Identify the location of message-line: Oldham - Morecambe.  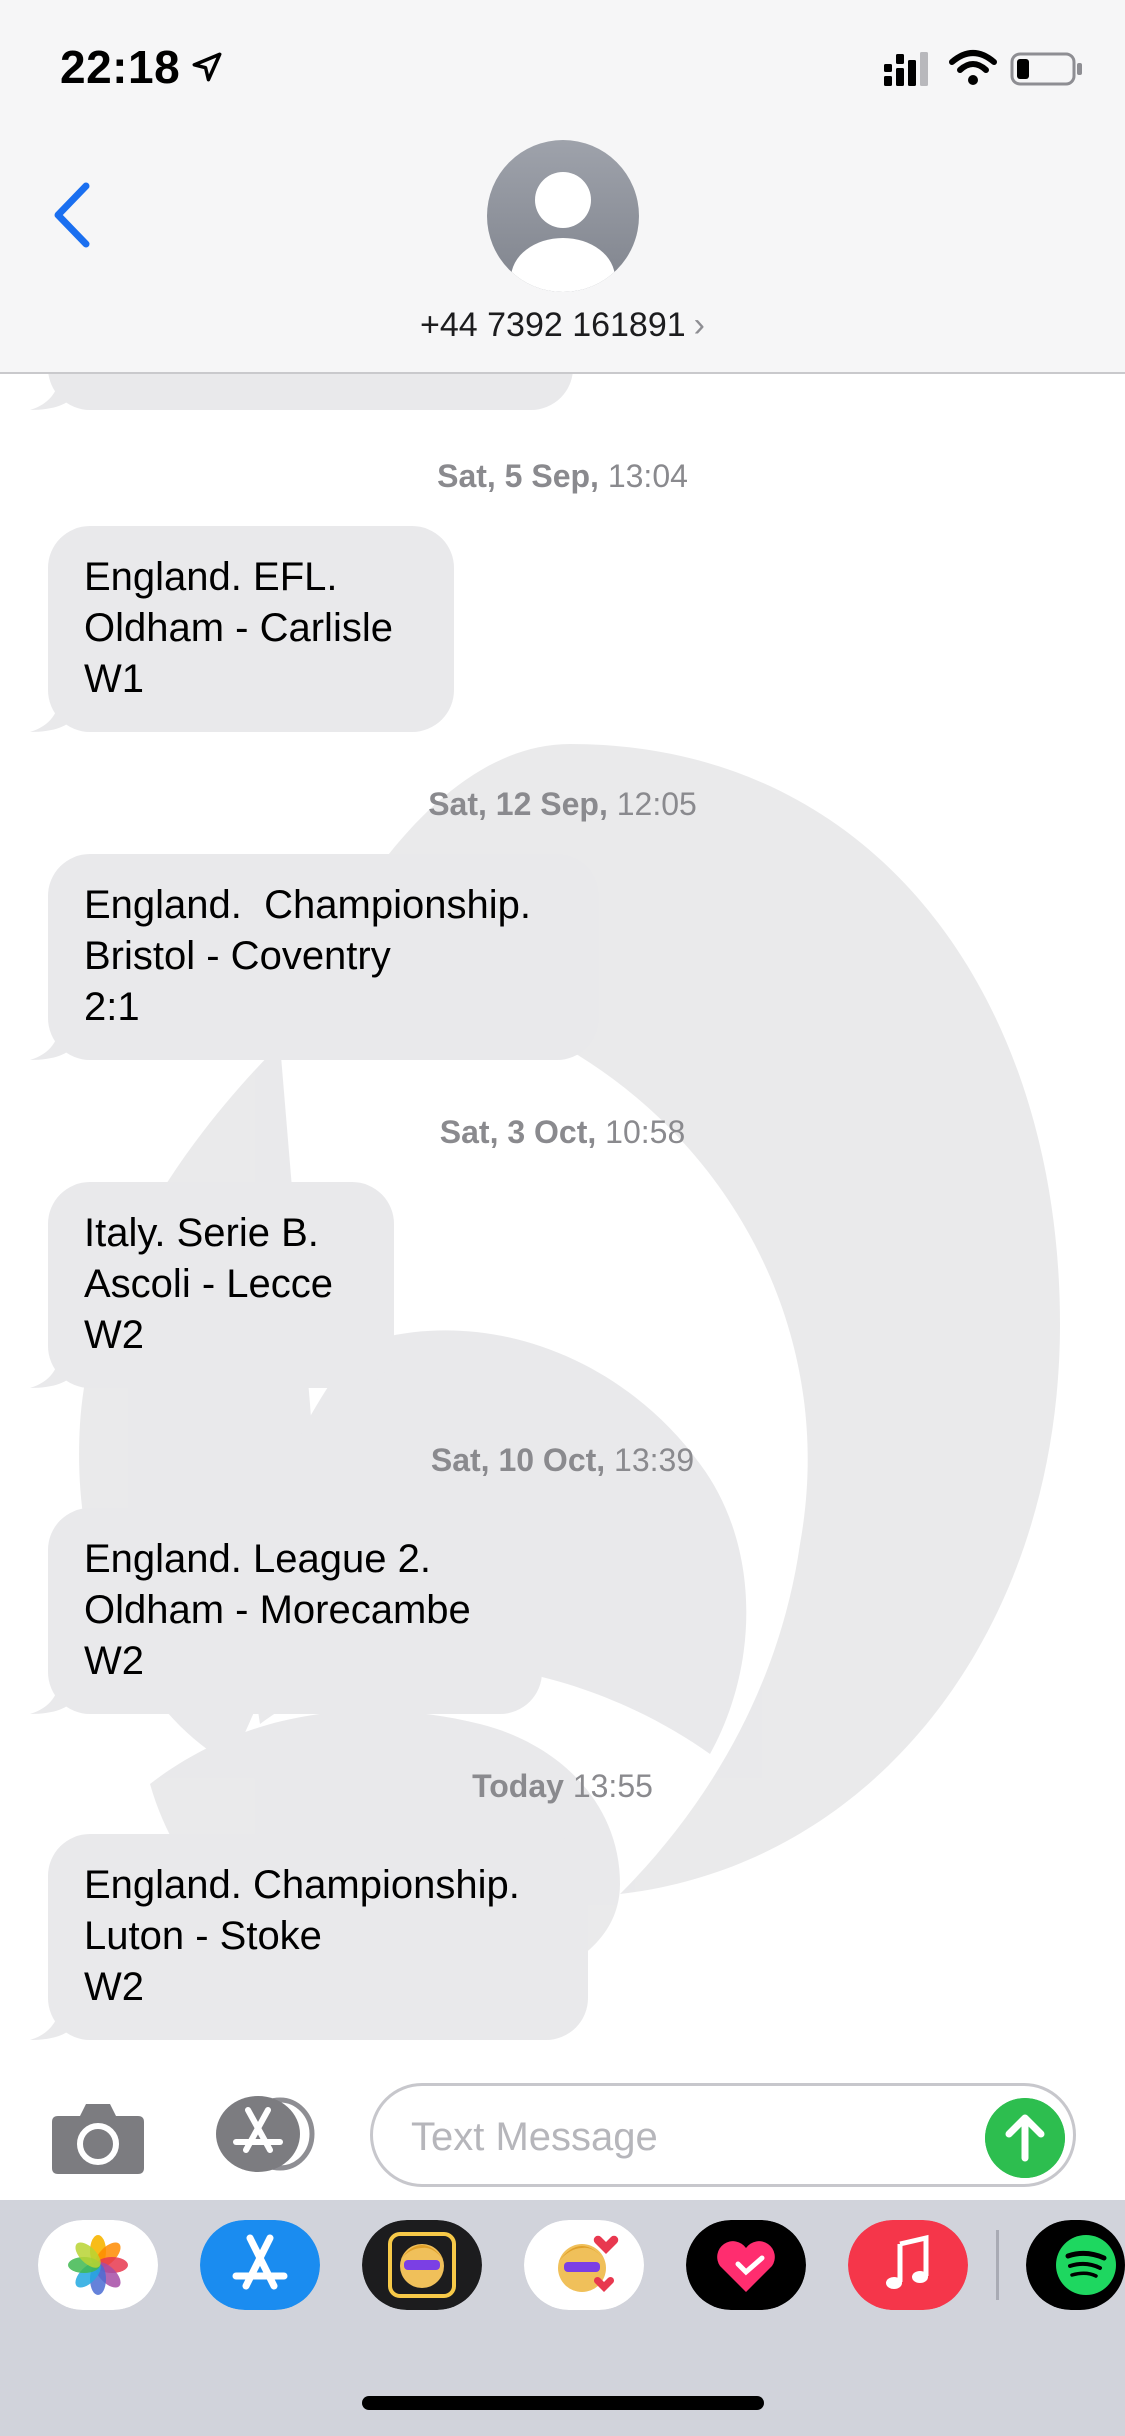
(277, 1610).